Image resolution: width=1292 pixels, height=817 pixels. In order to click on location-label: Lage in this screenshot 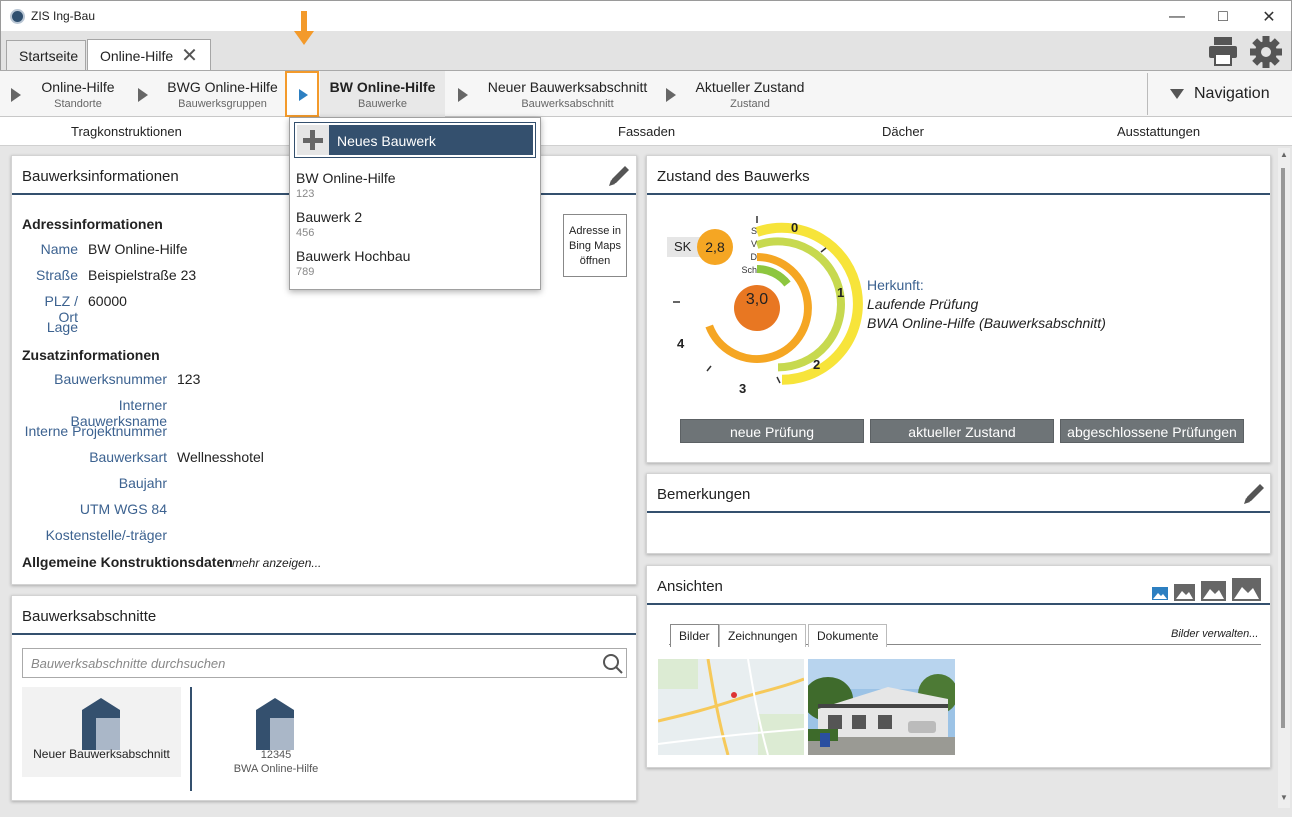, I will do `click(62, 327)`.